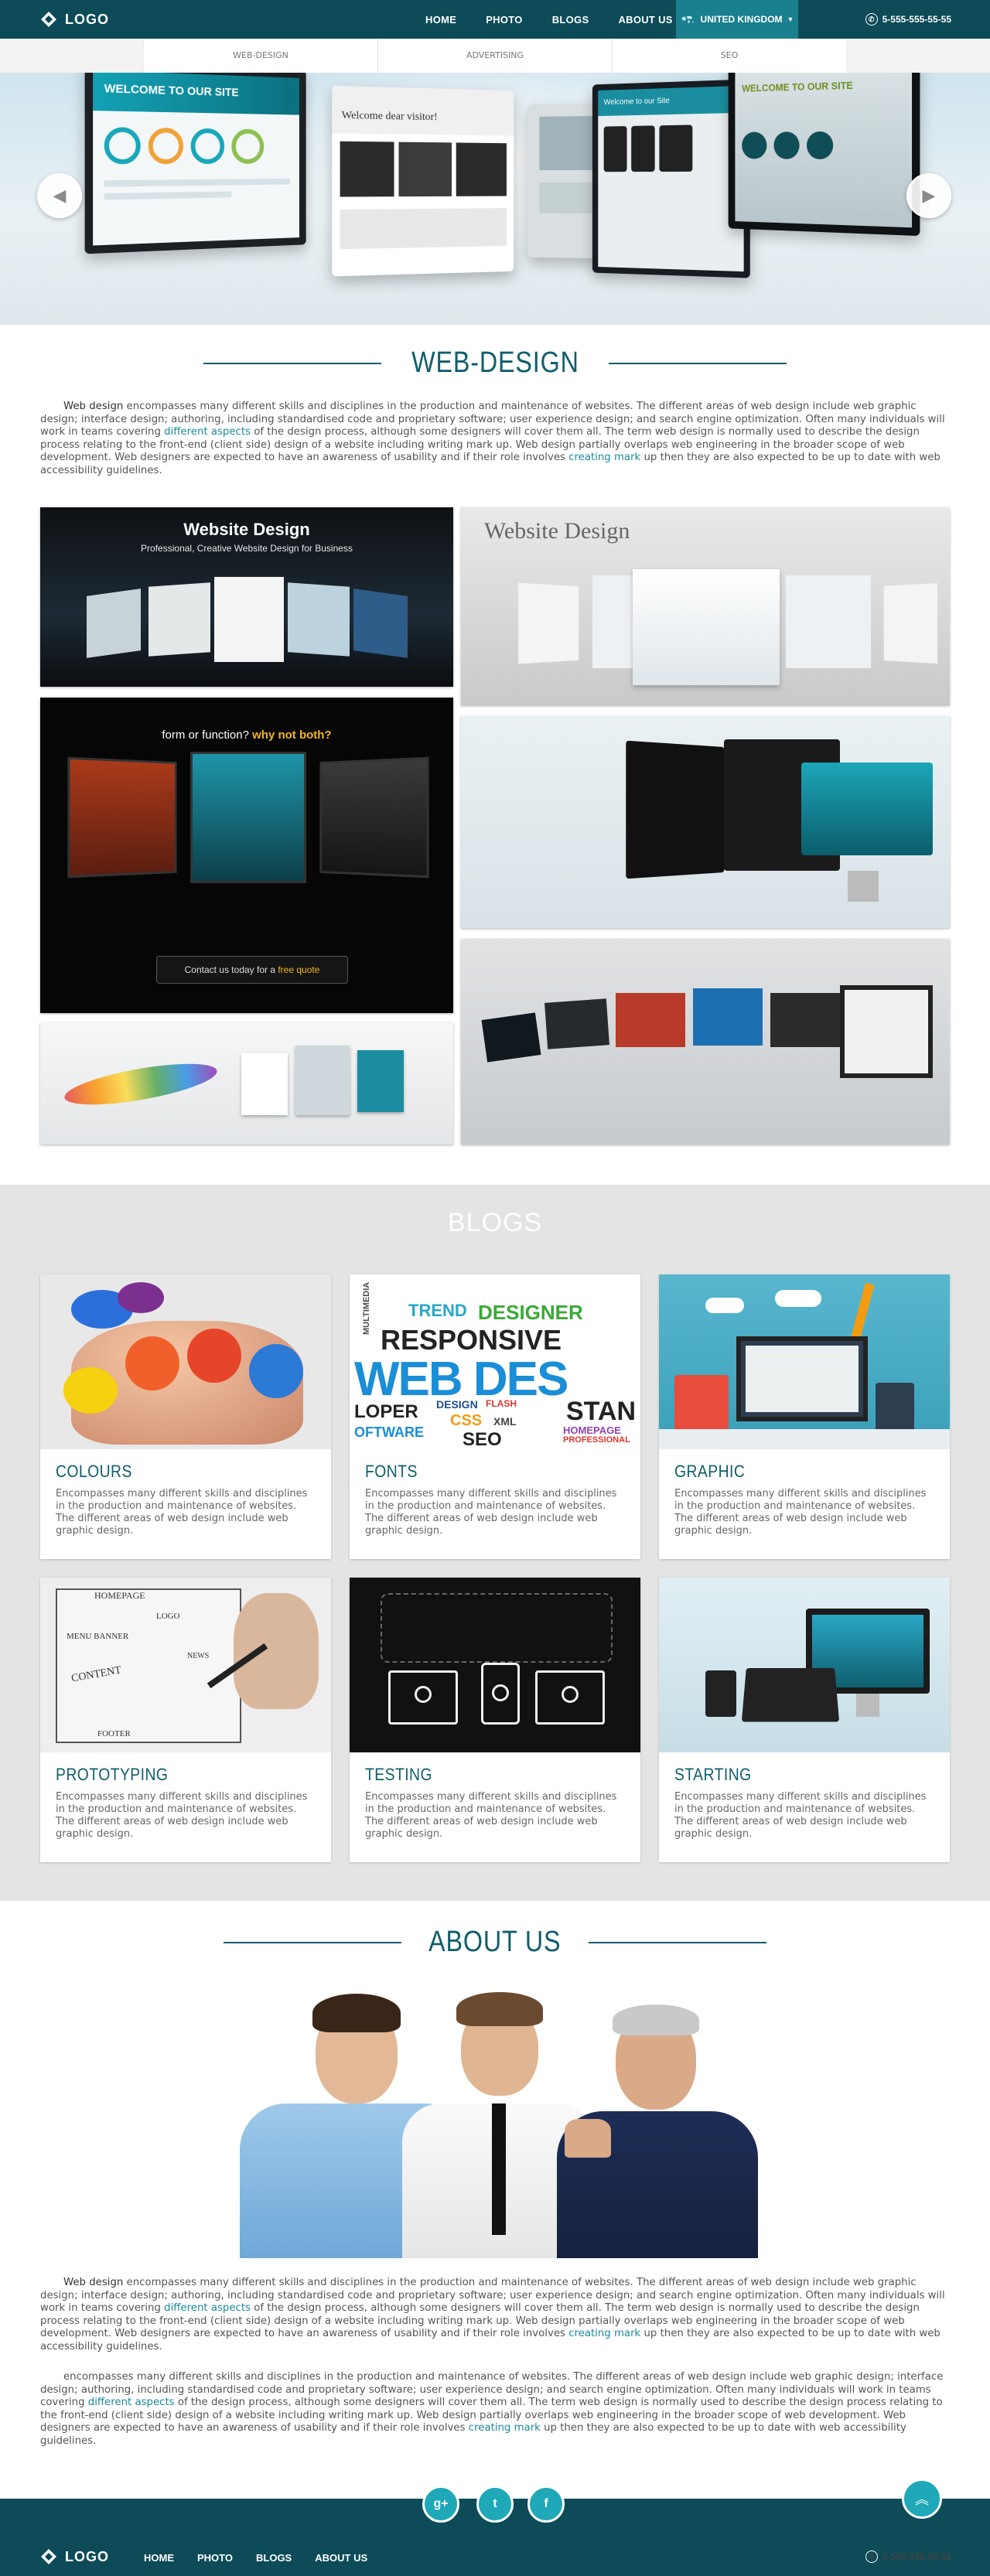 Image resolution: width=990 pixels, height=2576 pixels. What do you see at coordinates (247, 529) in the screenshot?
I see `tile-title: Website Design` at bounding box center [247, 529].